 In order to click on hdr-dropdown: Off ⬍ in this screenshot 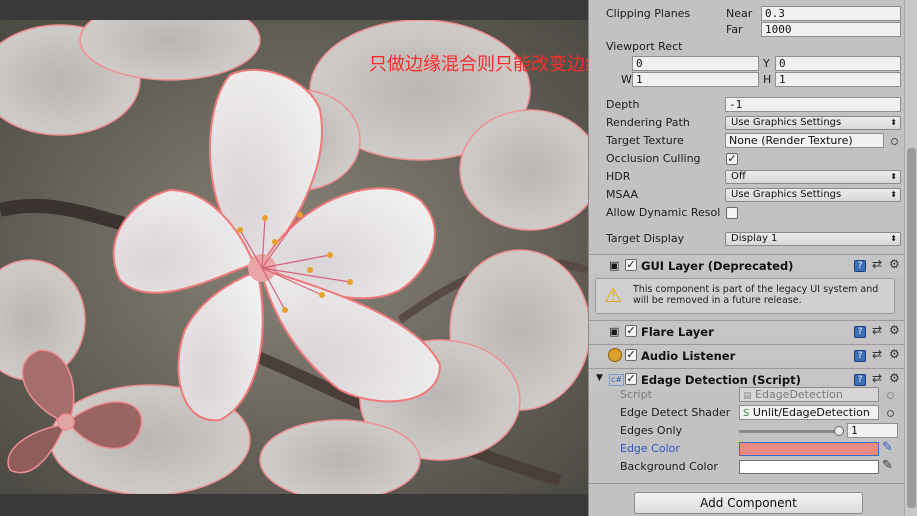, I will do `click(813, 177)`.